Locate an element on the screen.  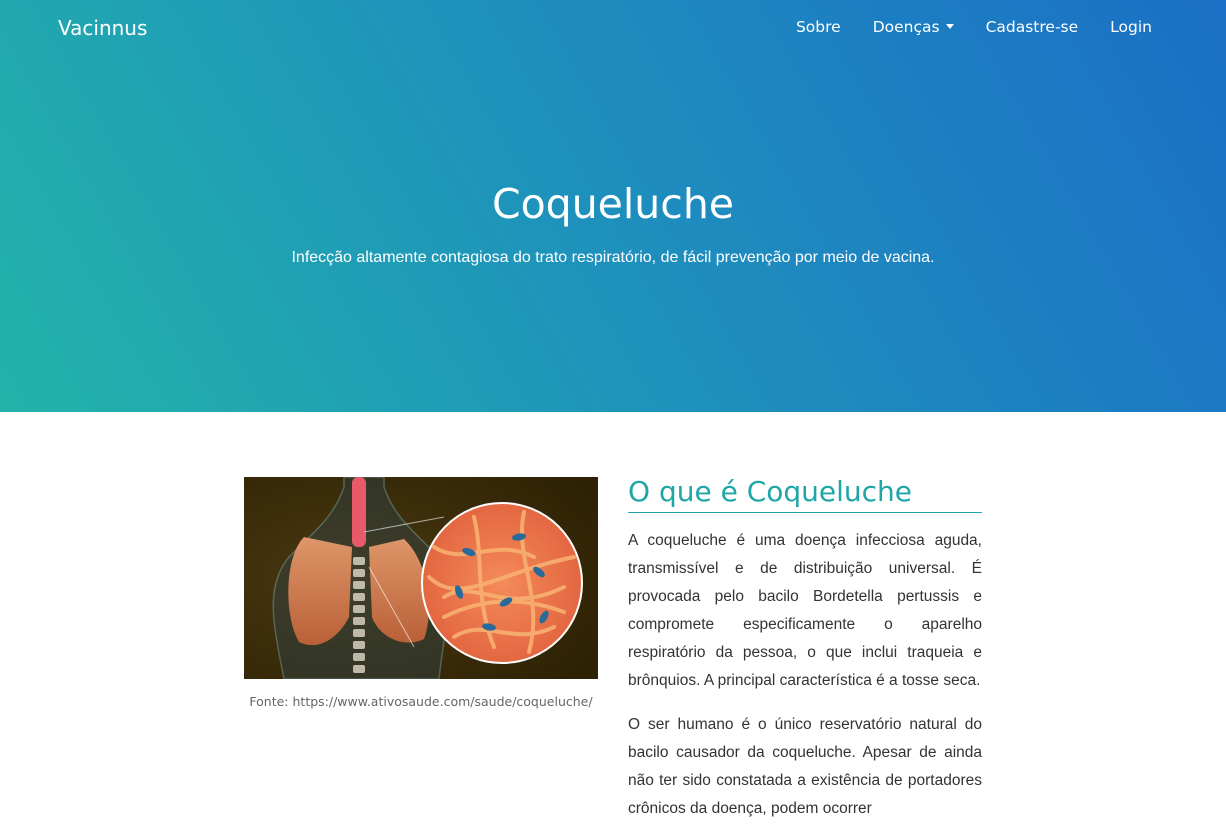
nav-link-login: Login is located at coordinates (1131, 27).